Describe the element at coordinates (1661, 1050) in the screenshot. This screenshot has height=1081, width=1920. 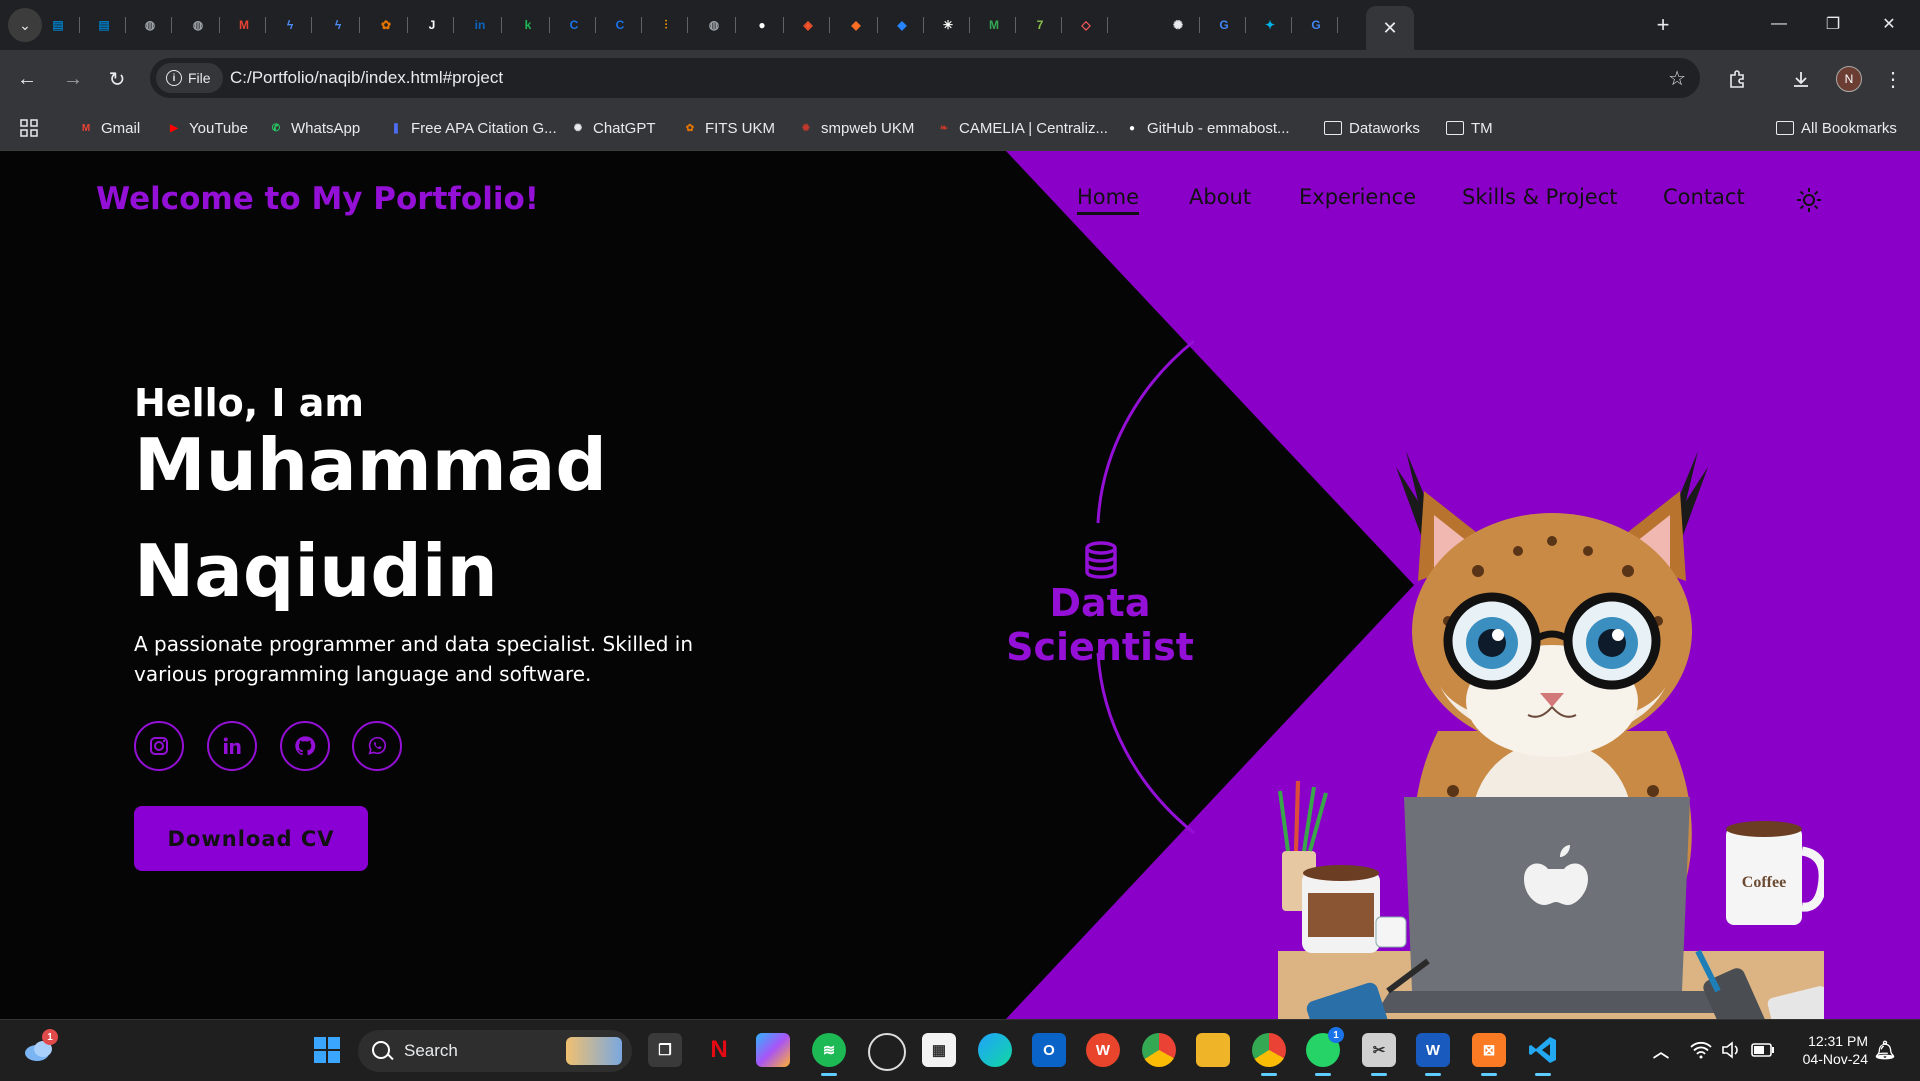
I see `show-hidden-icons-icon: ︿` at that location.